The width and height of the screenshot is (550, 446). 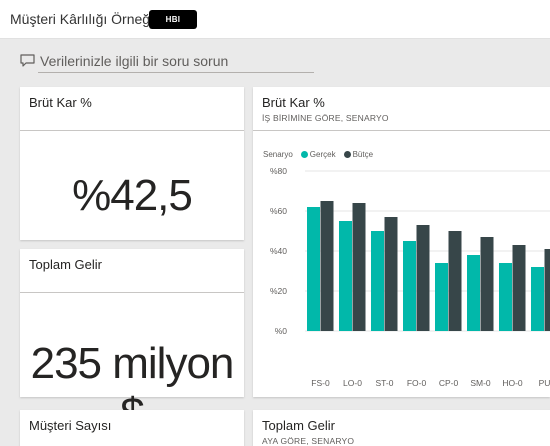 What do you see at coordinates (449, 383) in the screenshot?
I see `x-tick-label: CP-0` at bounding box center [449, 383].